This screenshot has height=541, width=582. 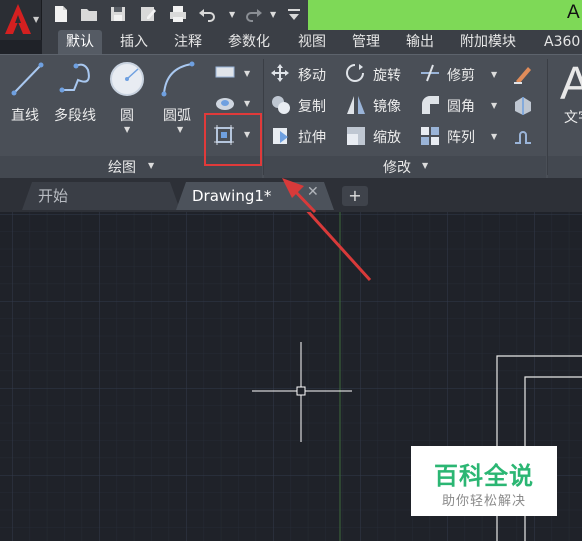 I want to click on window-title: A, so click(x=573, y=12).